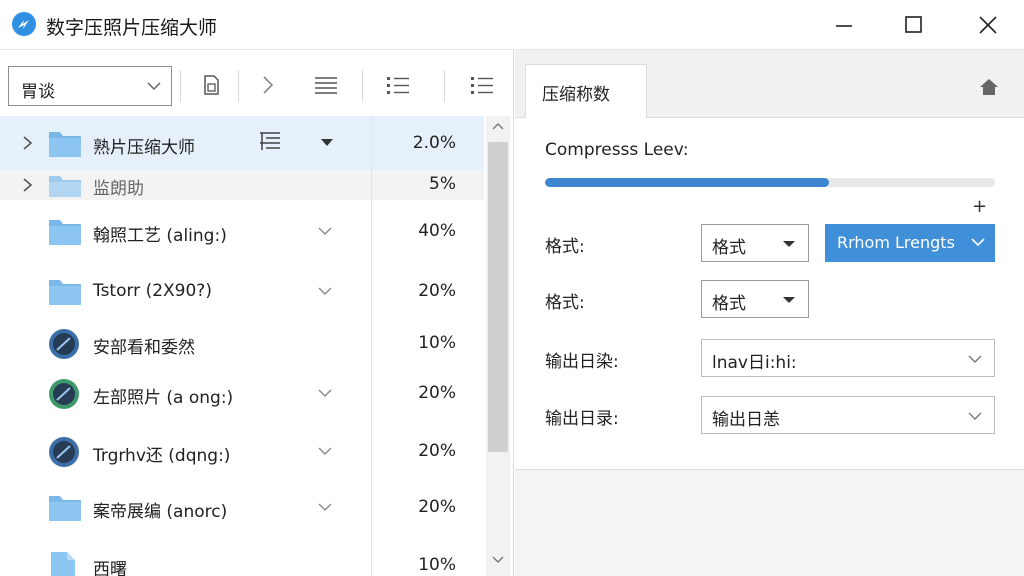  What do you see at coordinates (270, 141) in the screenshot?
I see `list-options-icon` at bounding box center [270, 141].